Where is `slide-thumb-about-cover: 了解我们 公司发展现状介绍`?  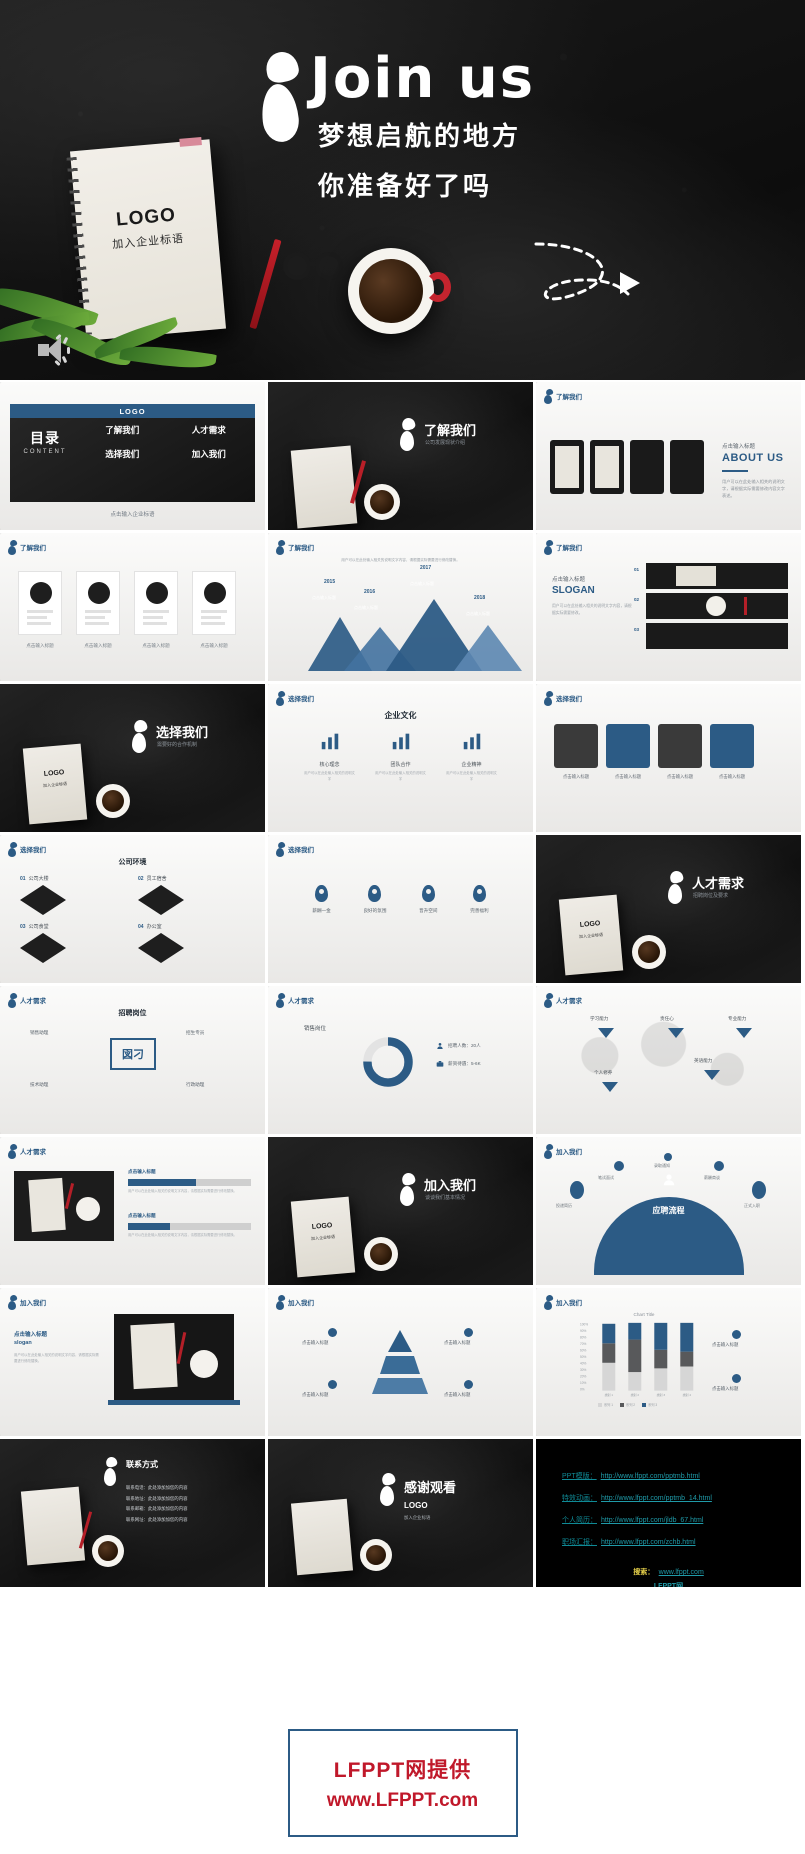 slide-thumb-about-cover: 了解我们 公司发展现状介绍 is located at coordinates (400, 456).